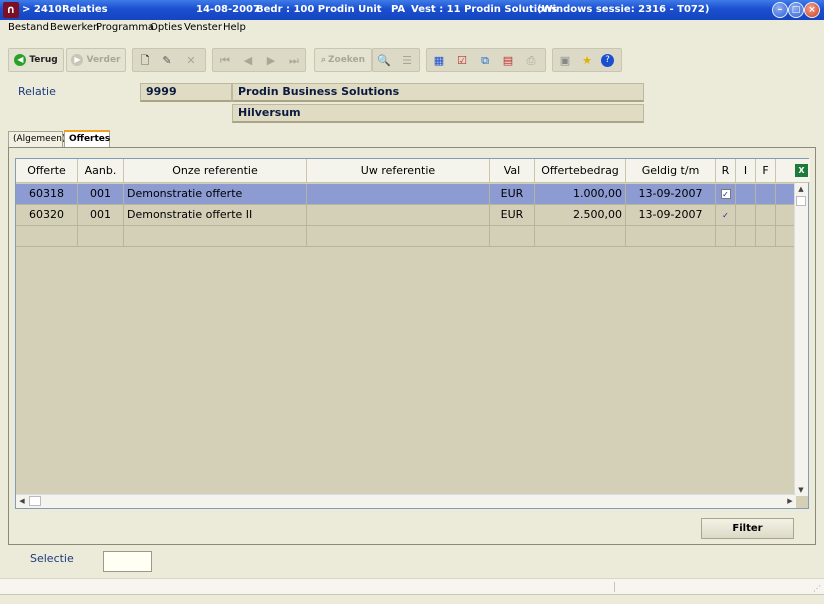  I want to click on status-bar: ⋰, so click(412, 586).